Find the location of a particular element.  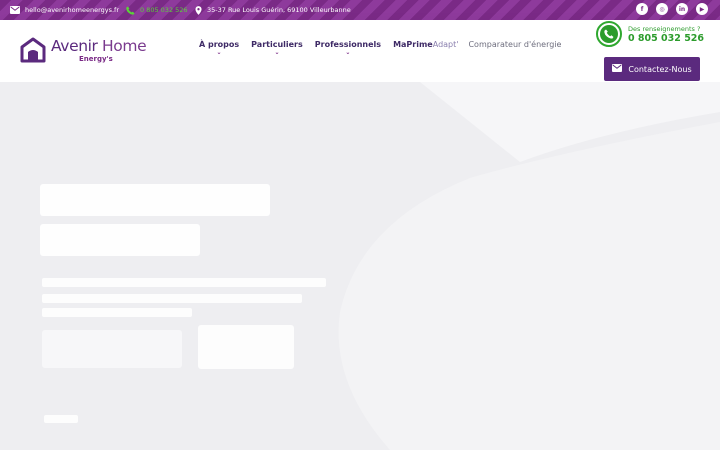

nav-label: À propos is located at coordinates (219, 44).